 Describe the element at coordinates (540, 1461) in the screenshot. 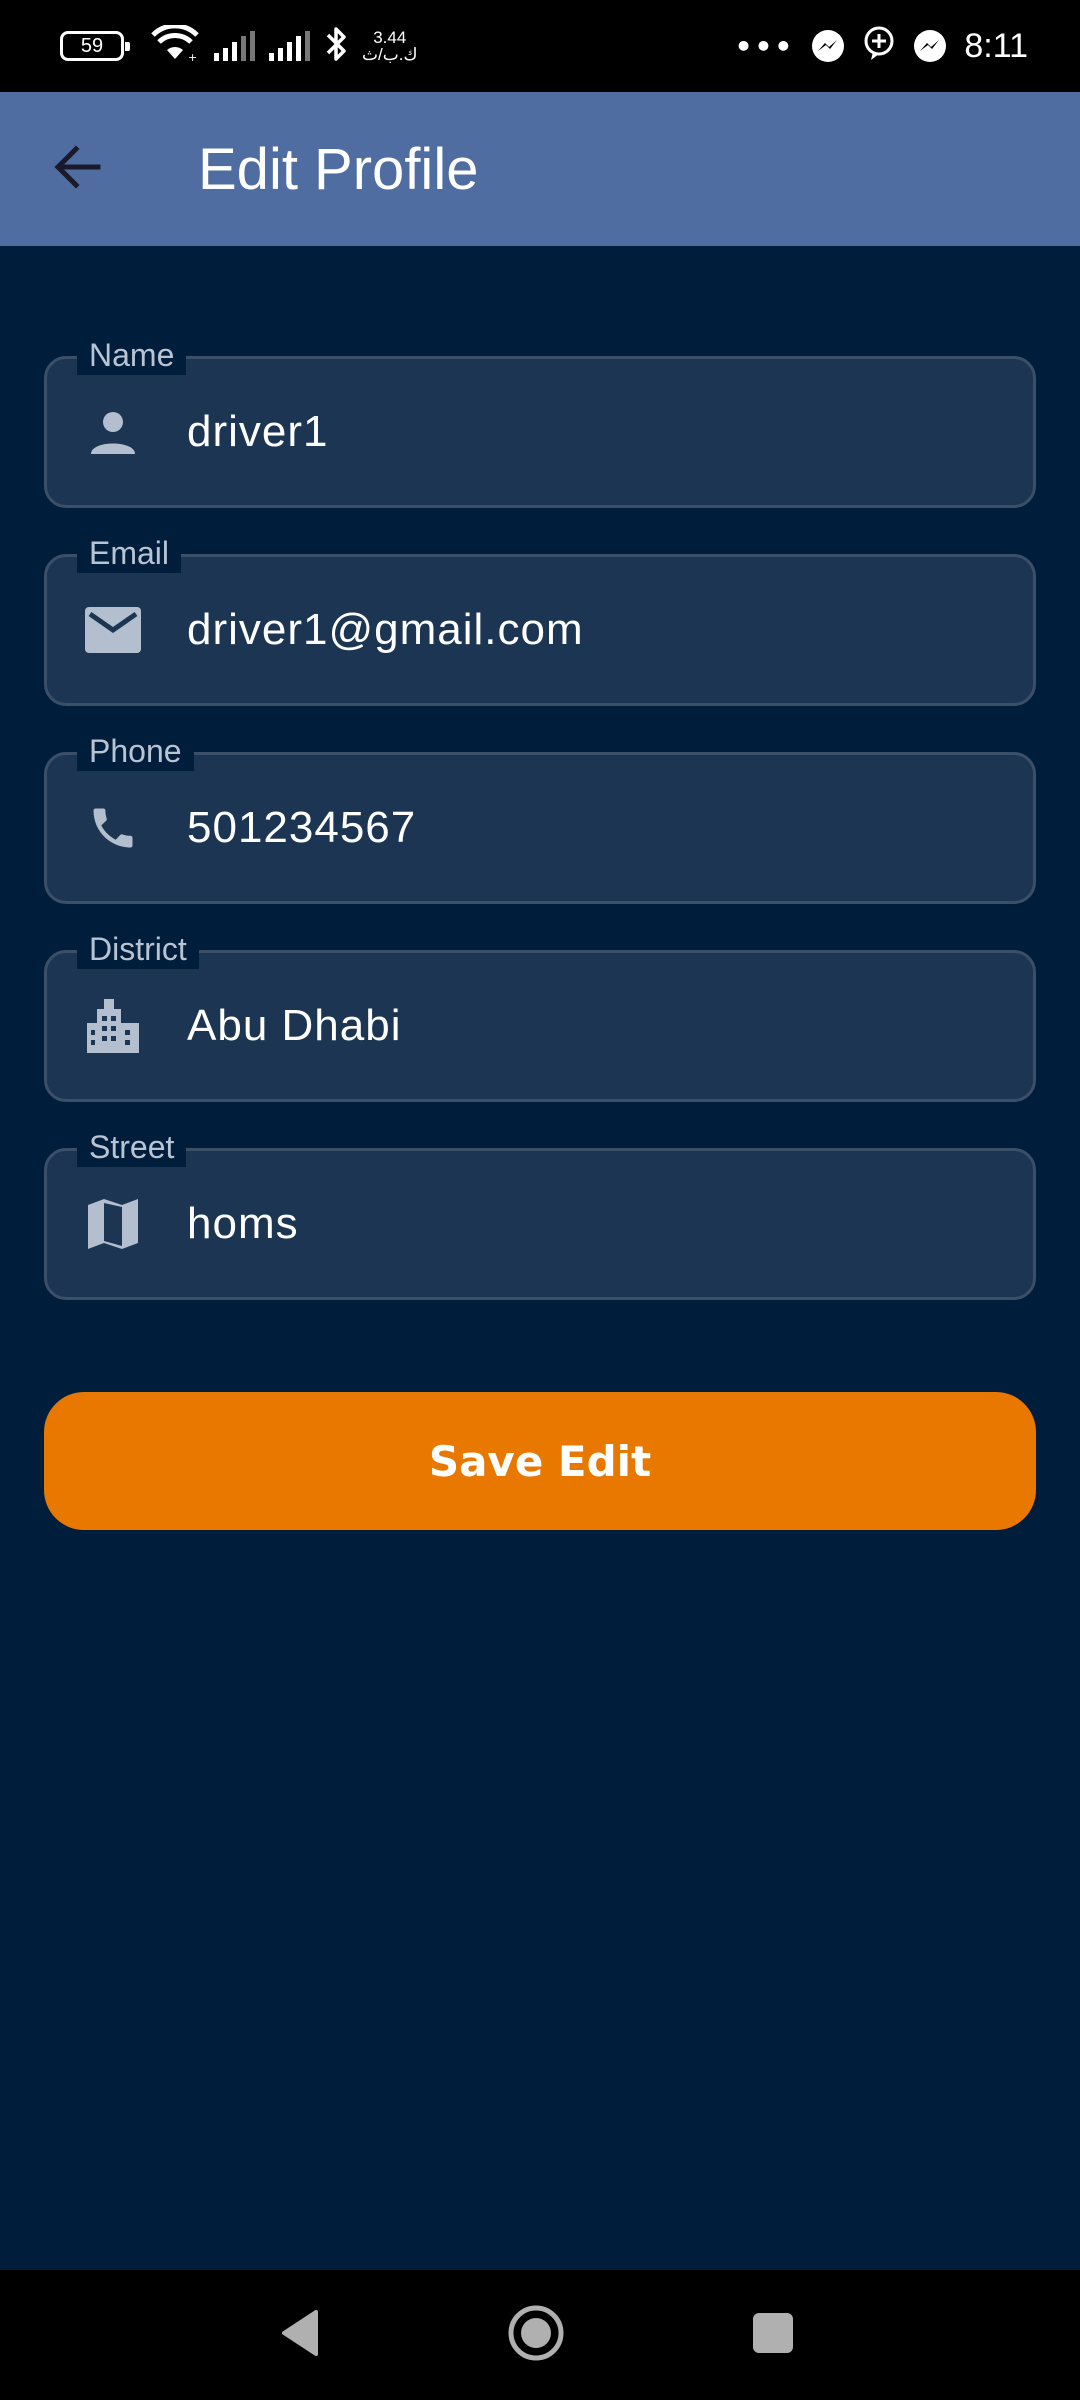

I see `save-edit-button: Save Edit` at that location.